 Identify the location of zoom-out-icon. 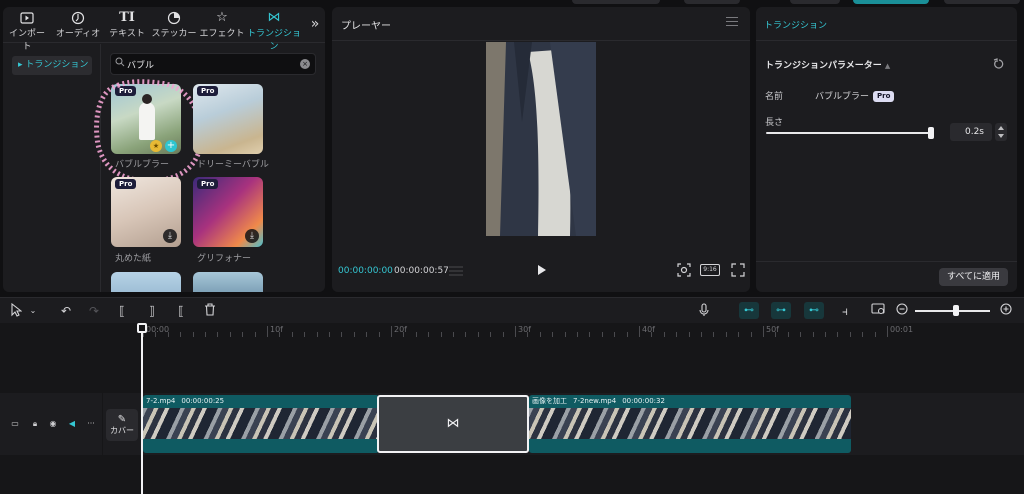
(902, 311).